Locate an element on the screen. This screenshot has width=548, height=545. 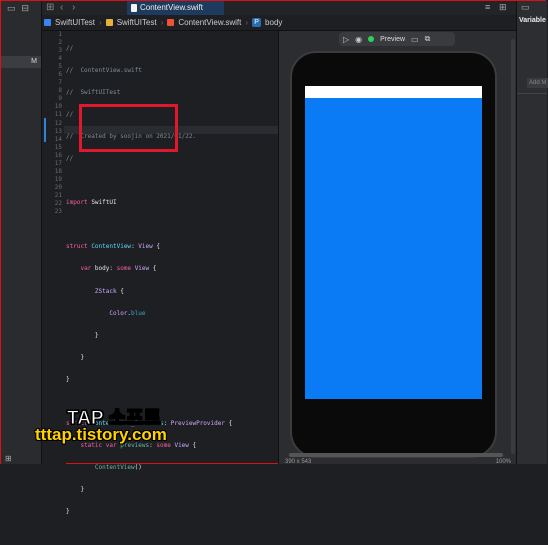
line-number: 1 is located at coordinates (60, 34).